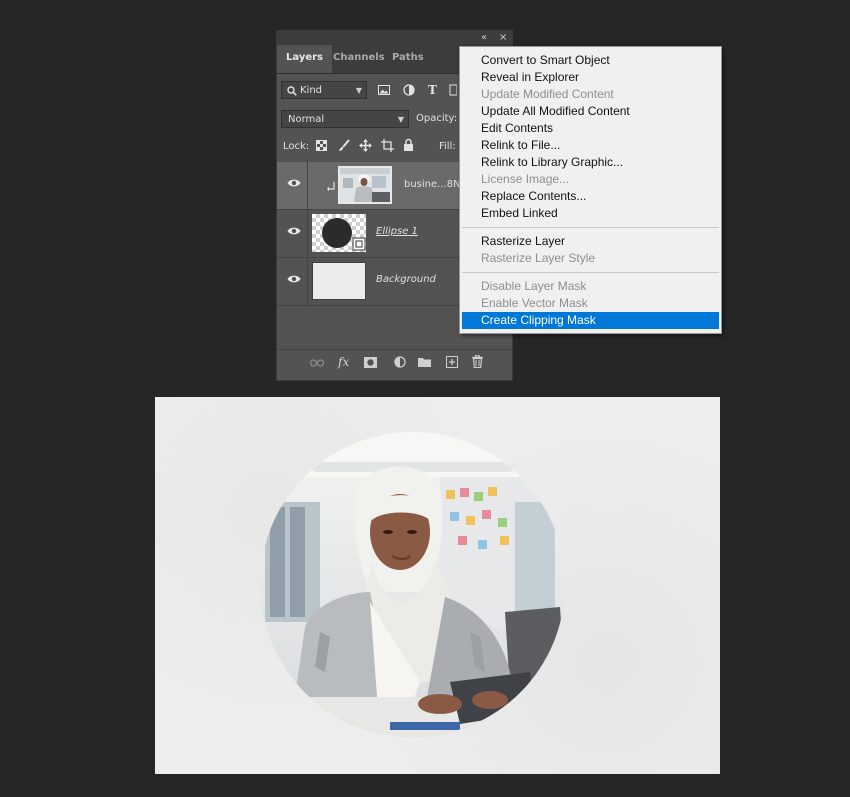 The image size is (850, 797). Describe the element at coordinates (387, 145) in the screenshot. I see `lock-artboard-icon` at that location.